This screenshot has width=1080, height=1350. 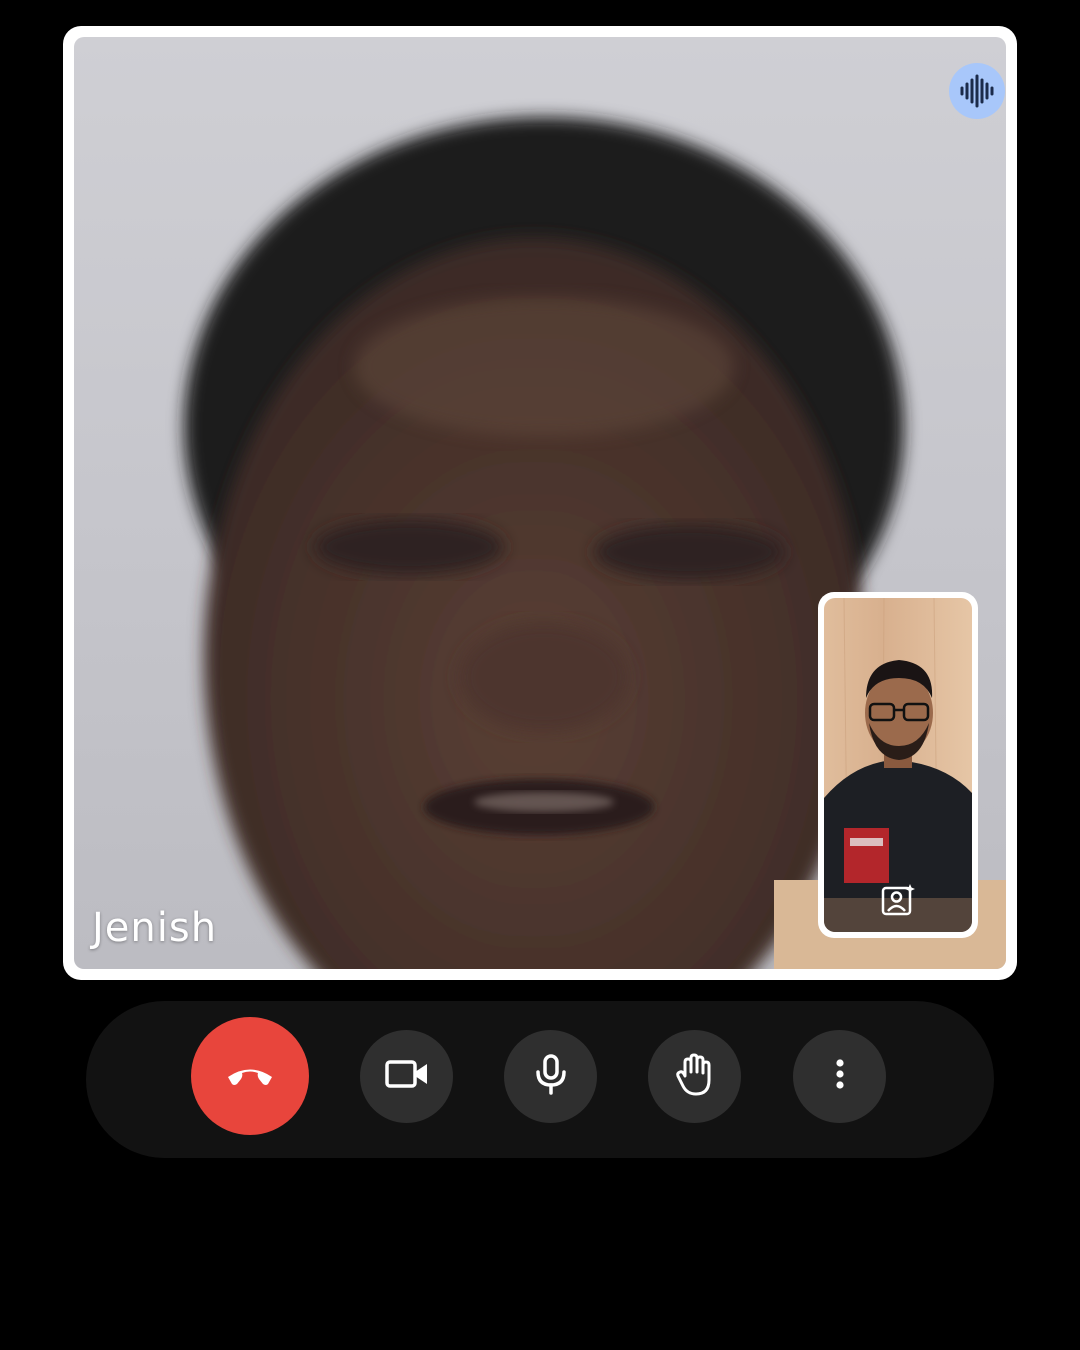 I want to click on hand-icon, so click(x=695, y=1076).